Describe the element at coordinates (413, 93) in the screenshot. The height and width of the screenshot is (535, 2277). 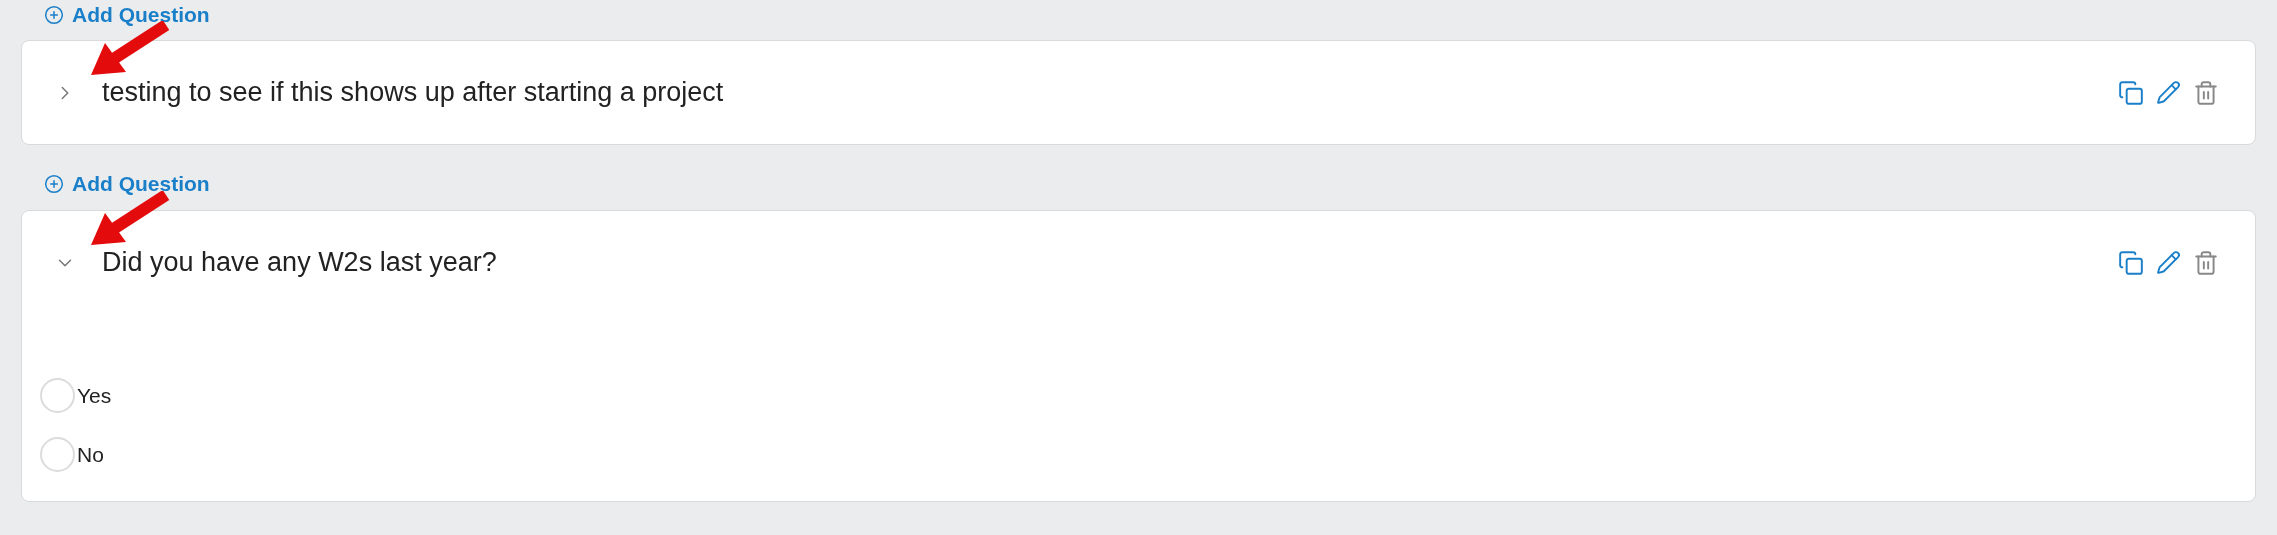
I see `question-title: testing to see if this shows up after starting a project` at that location.